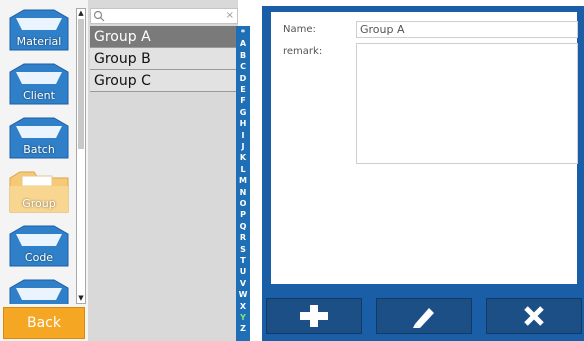 The height and width of the screenshot is (341, 584). What do you see at coordinates (243, 32) in the screenshot?
I see `alphabet-index-letter: *` at bounding box center [243, 32].